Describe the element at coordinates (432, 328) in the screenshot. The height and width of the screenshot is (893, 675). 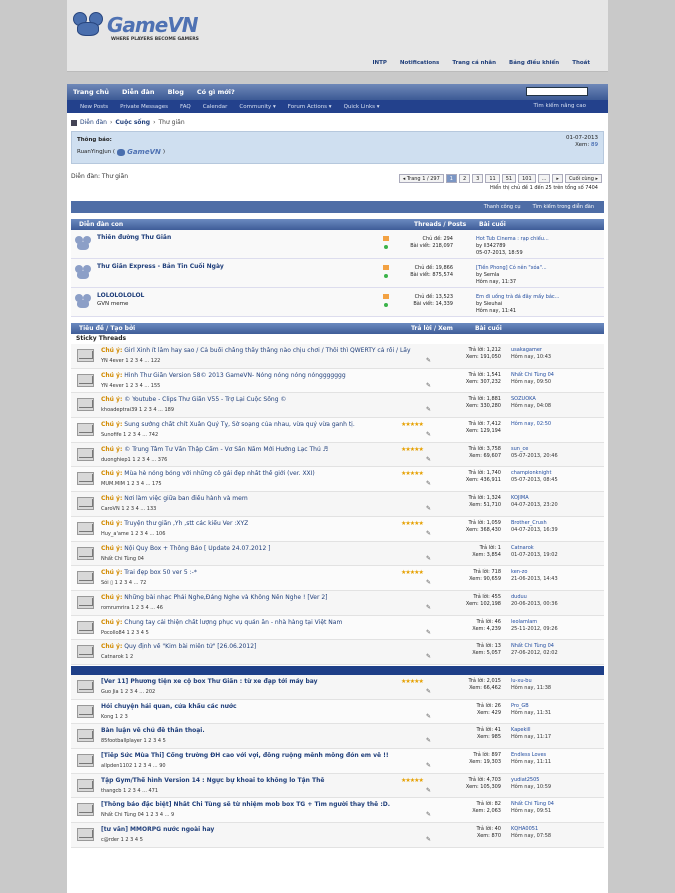
I see `thread-header-mid: Trả lời / Xem` at that location.